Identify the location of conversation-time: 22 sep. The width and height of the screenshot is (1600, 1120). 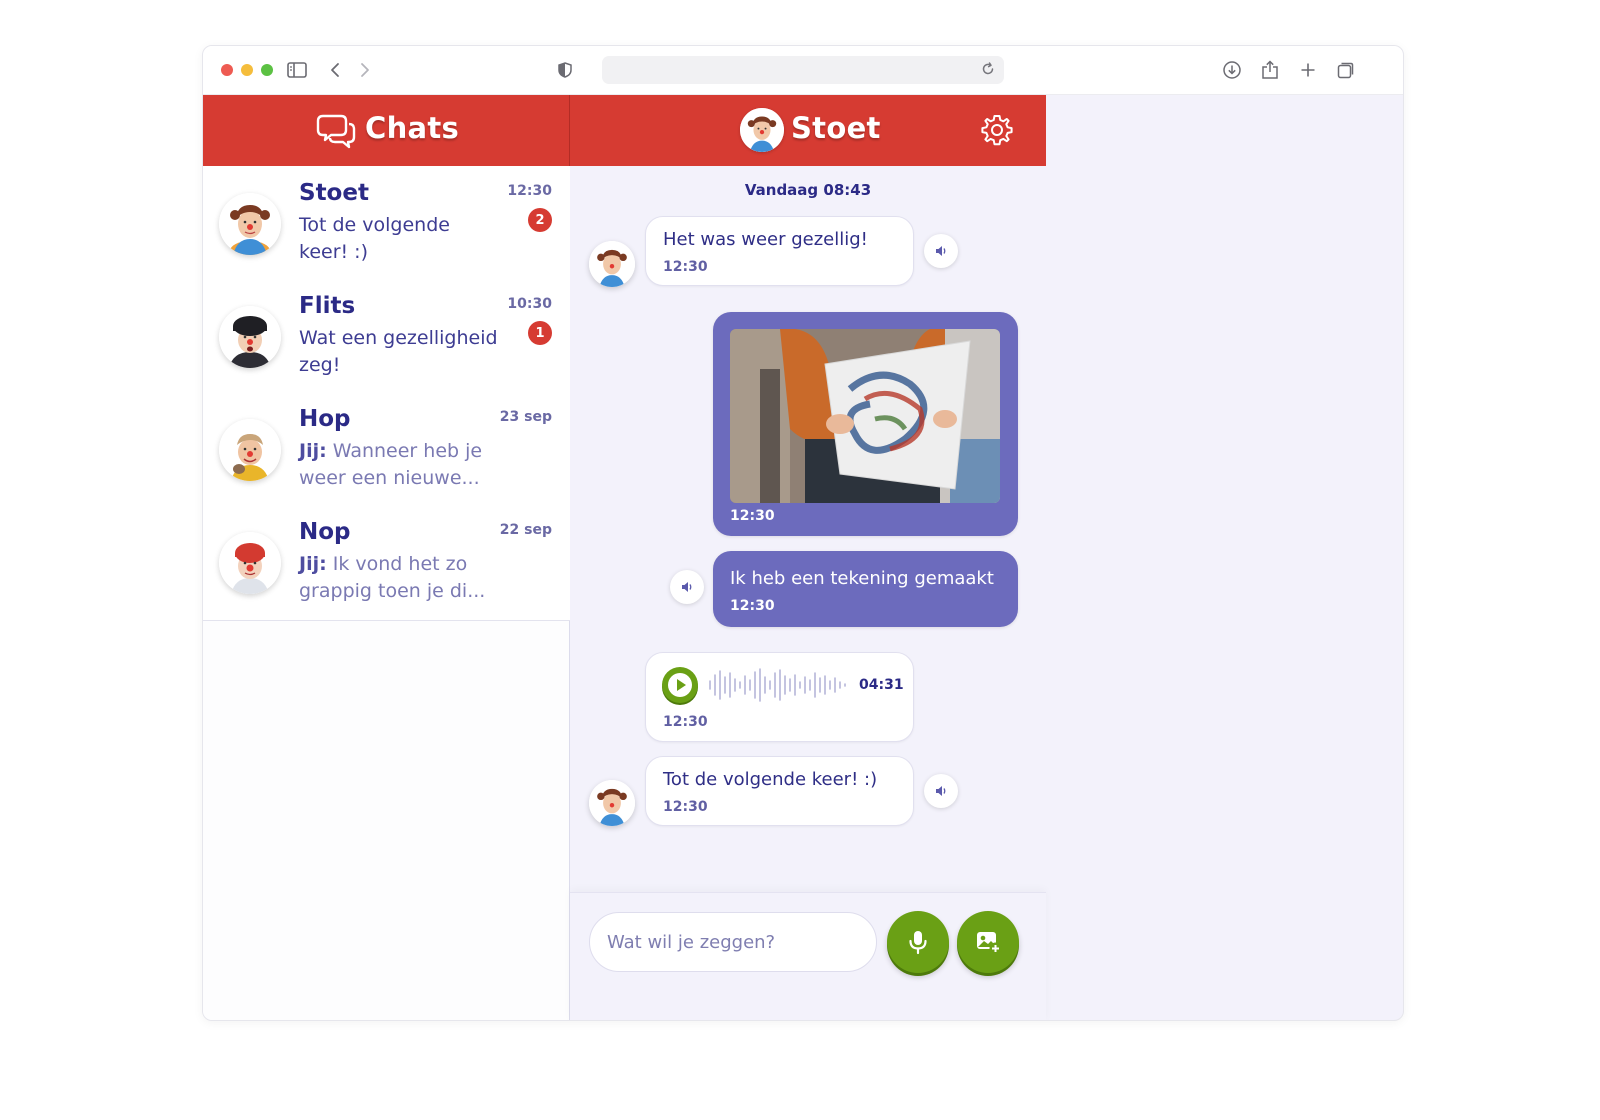
(525, 530).